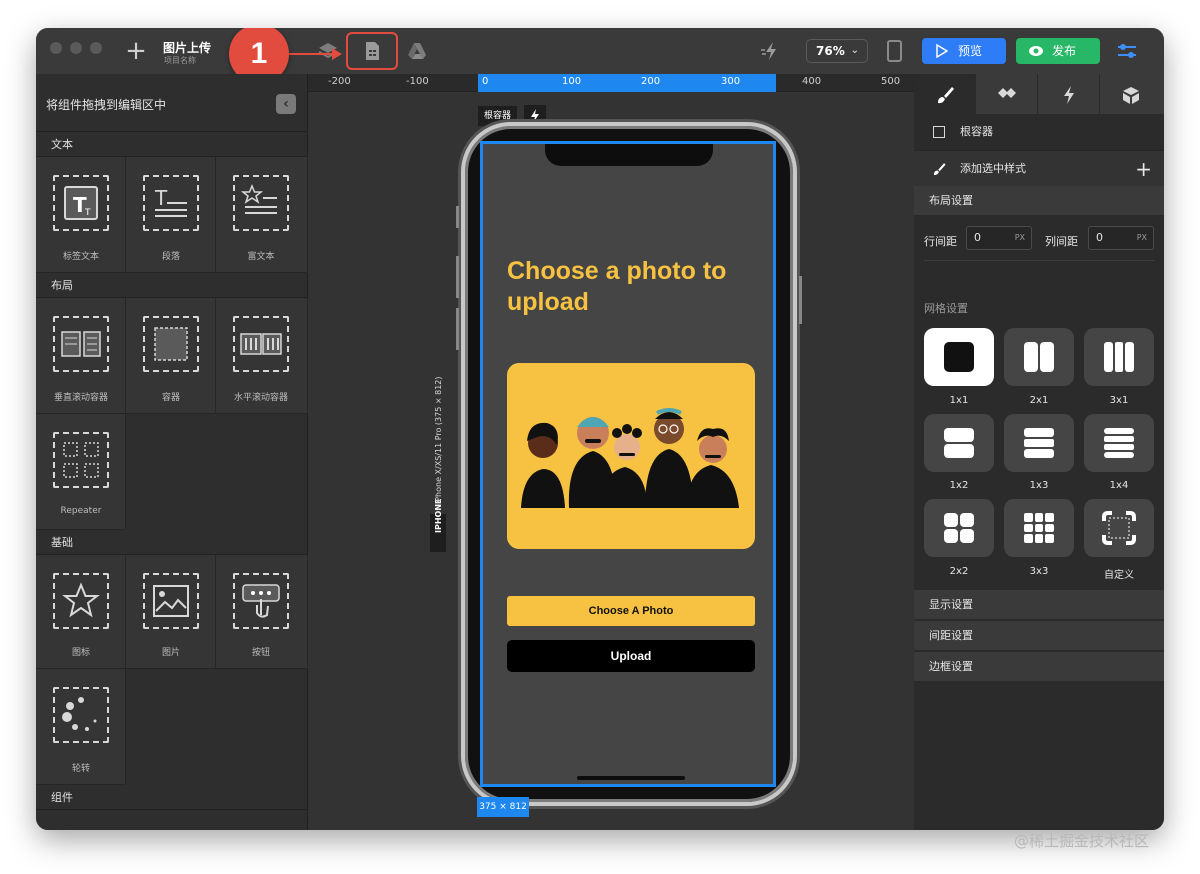 This screenshot has width=1200, height=874. I want to click on device-label: IPHONE iPhone X/XS/11 Pro (375 × 812), so click(438, 464).